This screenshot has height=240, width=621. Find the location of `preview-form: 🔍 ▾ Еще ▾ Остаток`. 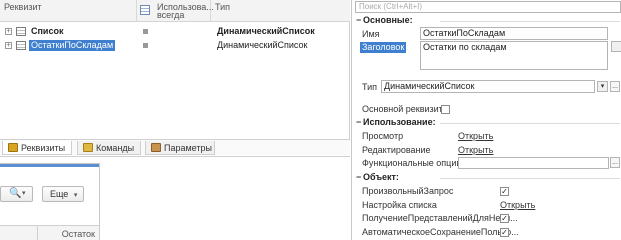

preview-form: 🔍 ▾ Еще ▾ Остаток is located at coordinates (50, 201).